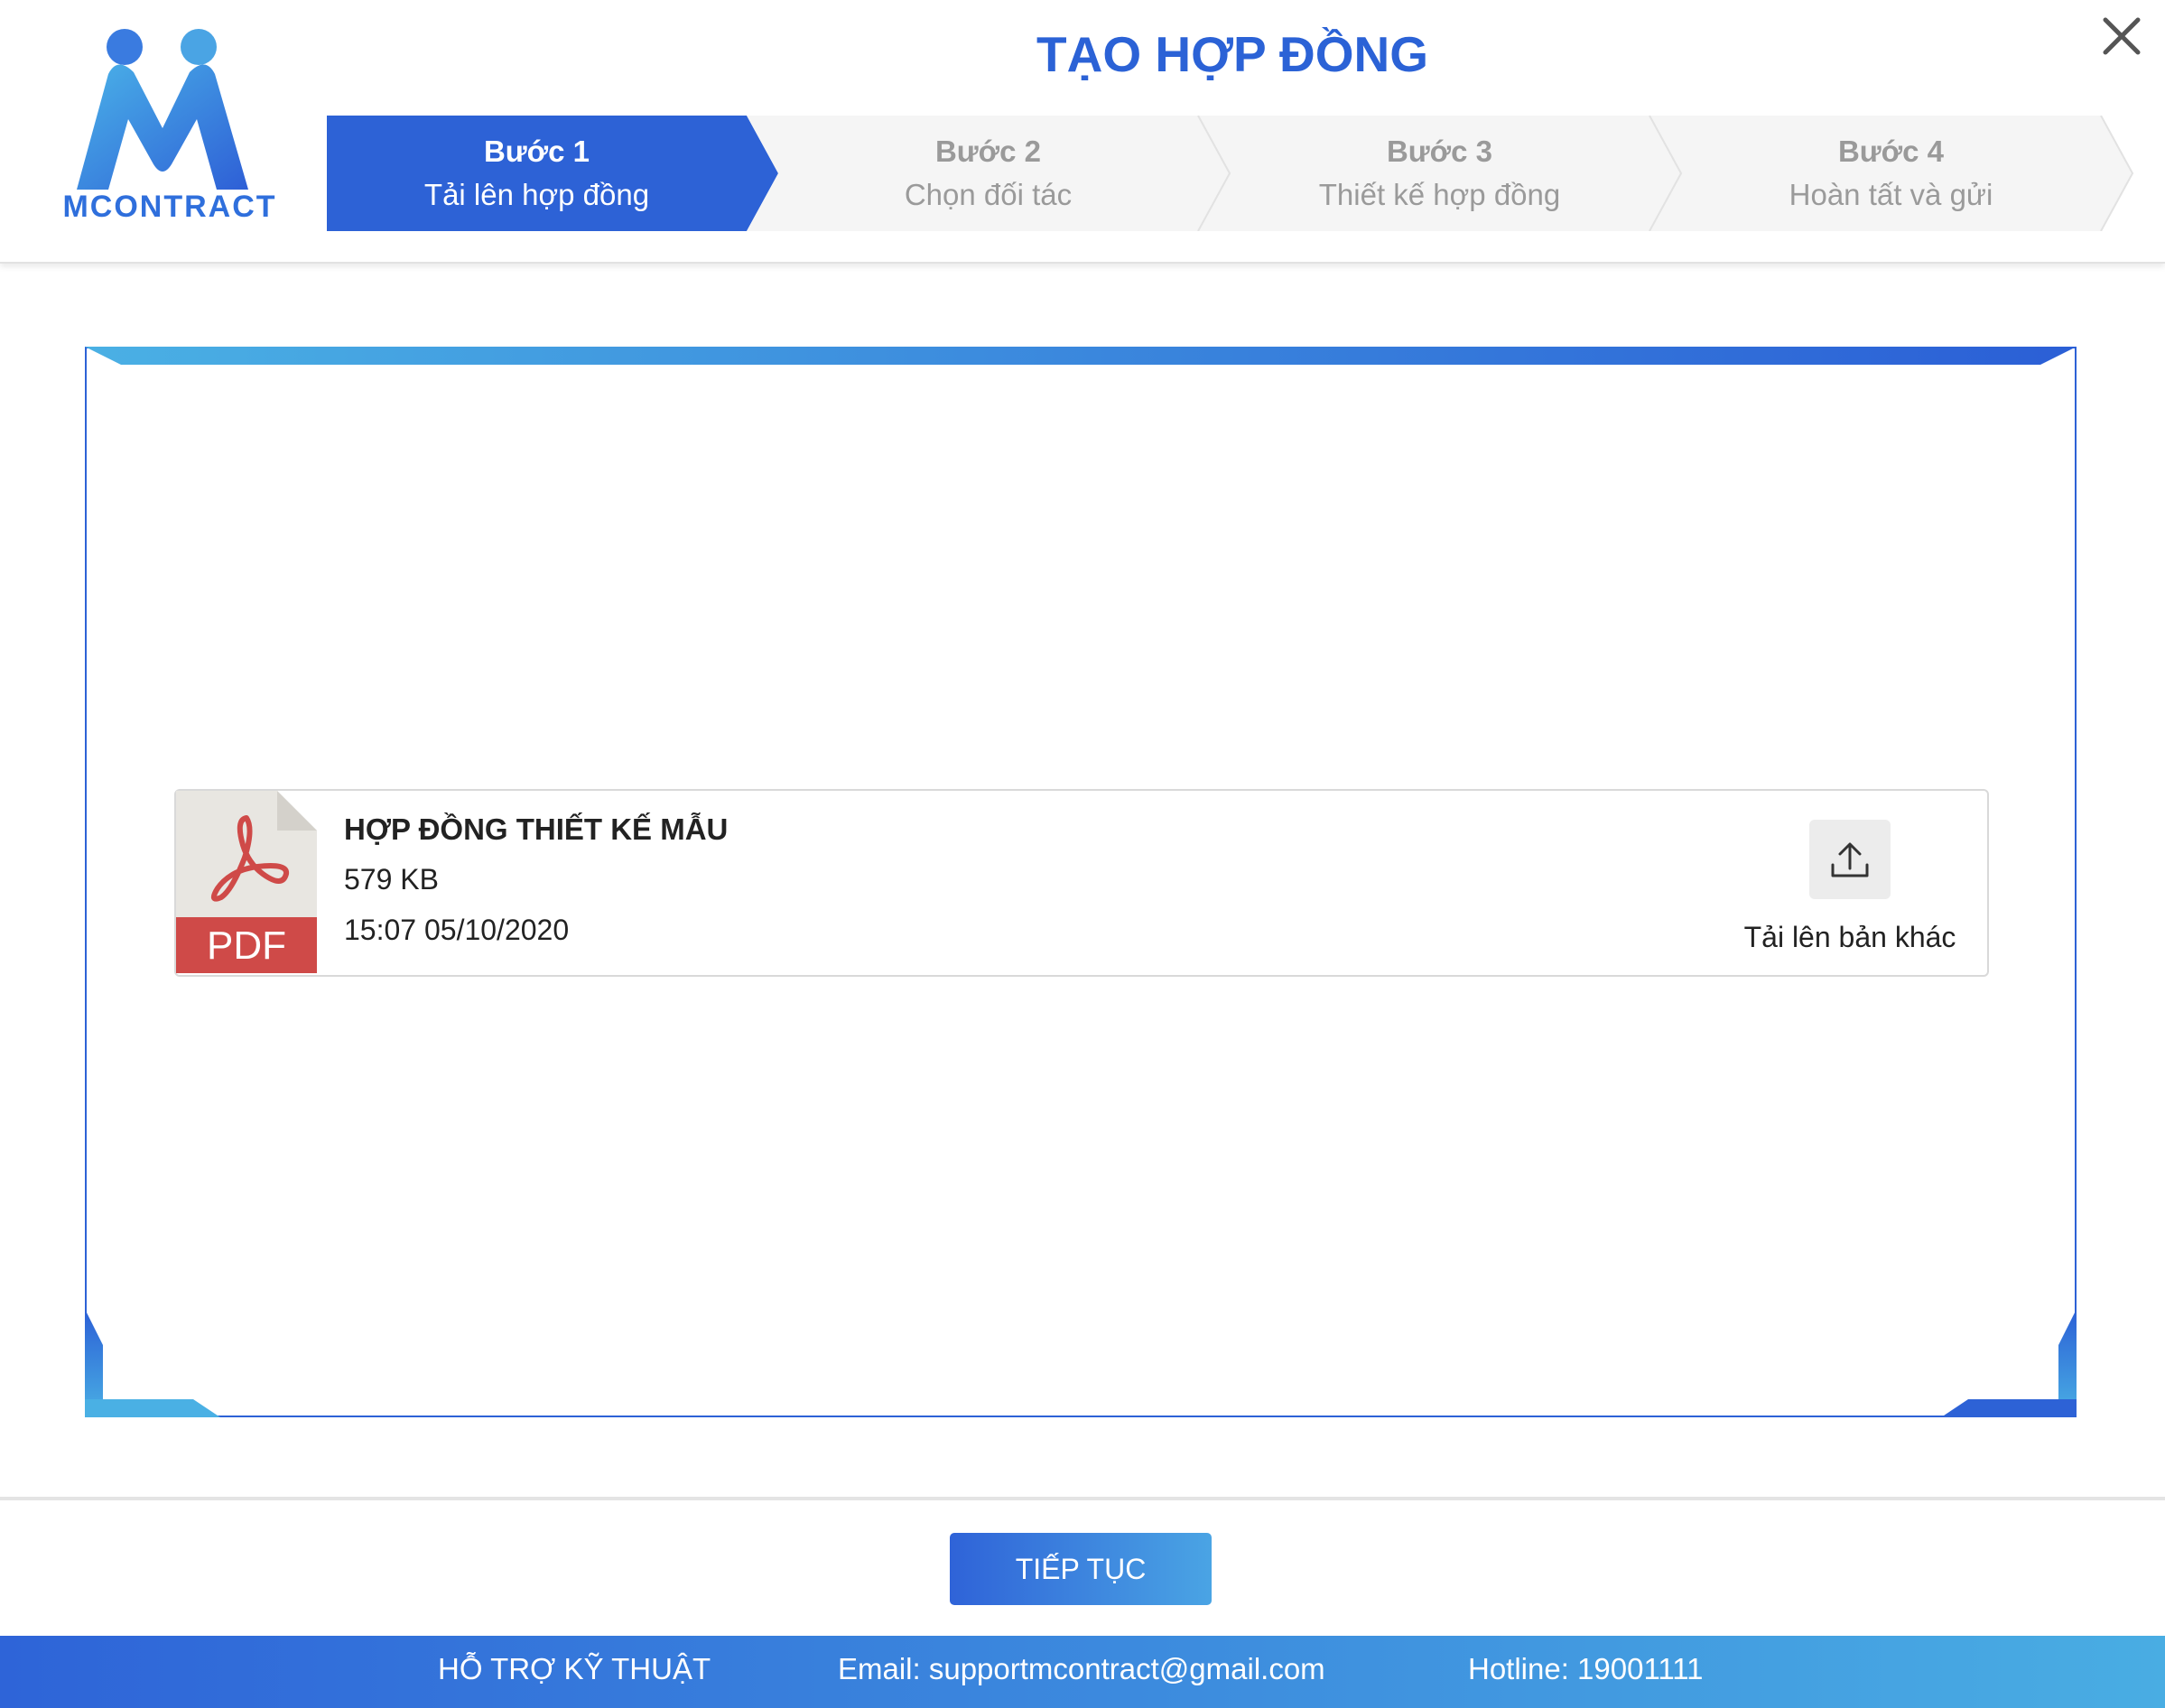 Image resolution: width=2165 pixels, height=1708 pixels. I want to click on upload-another-button, so click(1850, 859).